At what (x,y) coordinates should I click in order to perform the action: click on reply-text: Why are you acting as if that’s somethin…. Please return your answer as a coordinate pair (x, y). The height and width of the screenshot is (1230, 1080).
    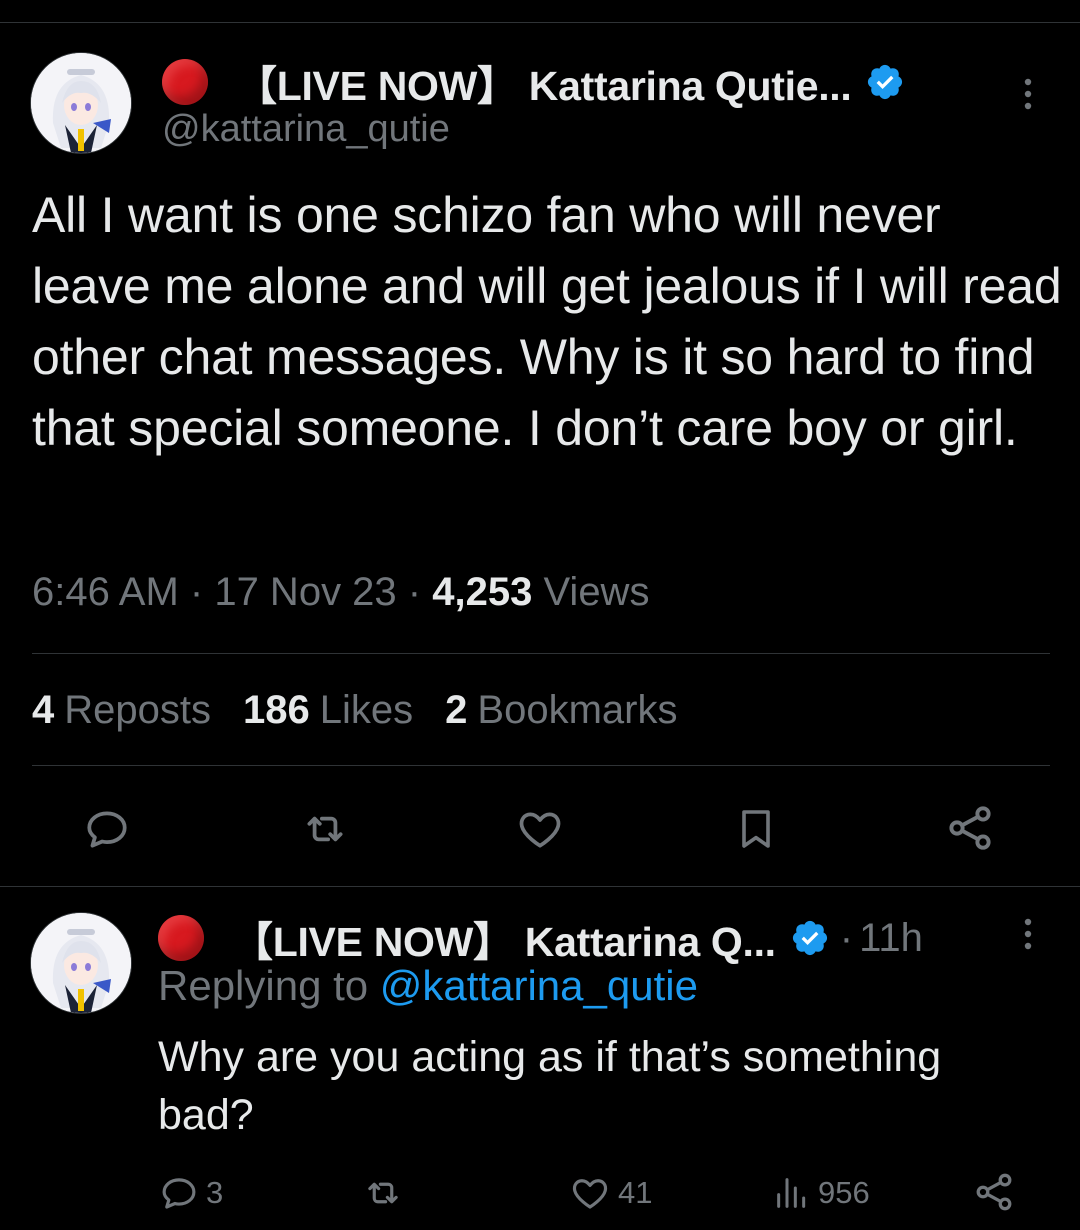
    Looking at the image, I should click on (550, 1086).